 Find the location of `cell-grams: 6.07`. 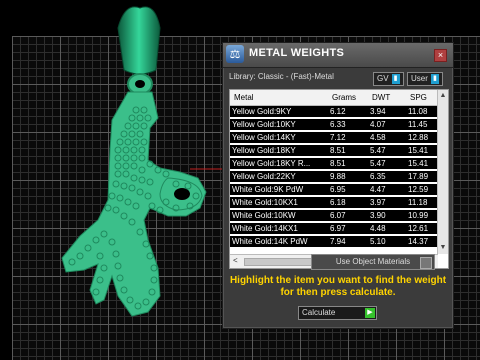

cell-grams: 6.07 is located at coordinates (338, 215).